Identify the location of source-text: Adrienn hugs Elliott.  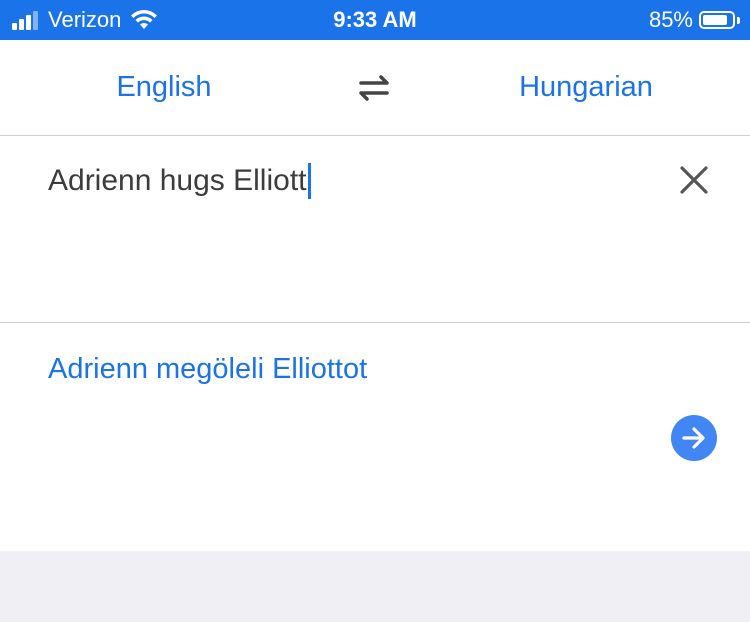
(177, 180).